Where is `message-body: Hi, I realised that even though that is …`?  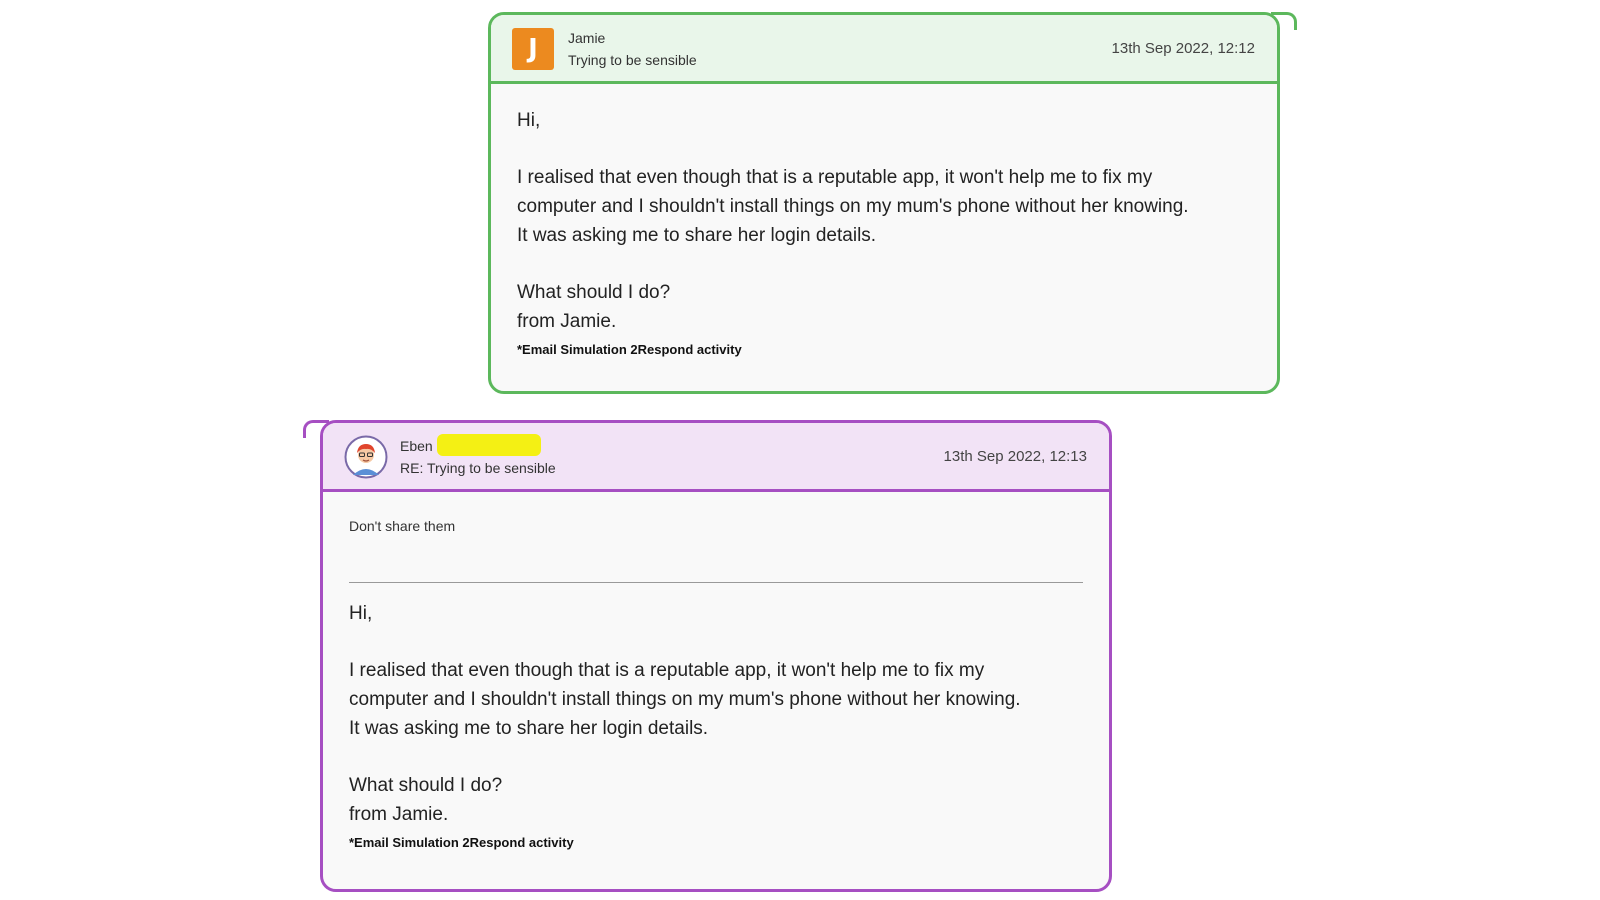
message-body: Hi, I realised that even though that is … is located at coordinates (884, 220).